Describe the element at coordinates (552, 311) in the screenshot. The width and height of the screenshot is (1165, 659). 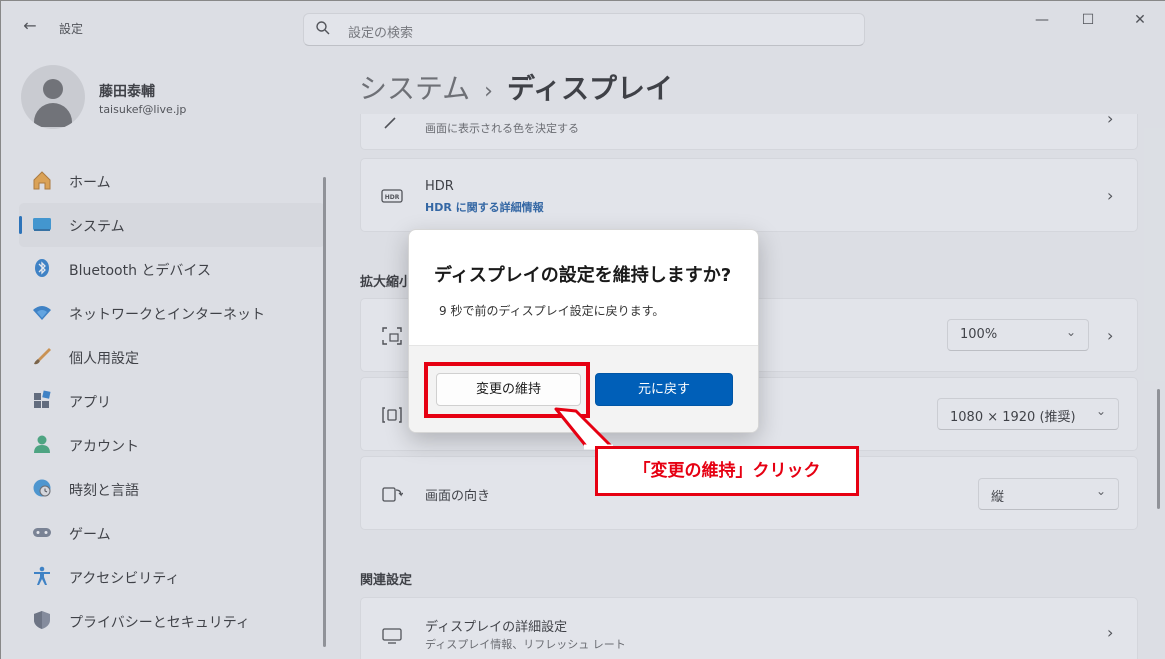
I see `dialog-countdown-message: 9 秒で前のディスプレイ設定に戻ります。` at that location.